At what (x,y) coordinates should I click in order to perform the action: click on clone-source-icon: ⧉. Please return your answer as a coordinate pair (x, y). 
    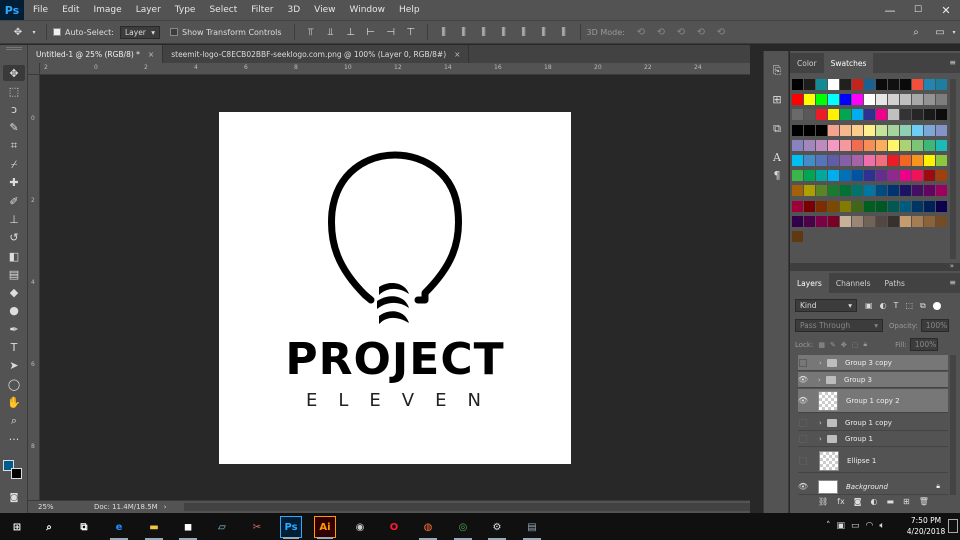
    Looking at the image, I should click on (777, 129).